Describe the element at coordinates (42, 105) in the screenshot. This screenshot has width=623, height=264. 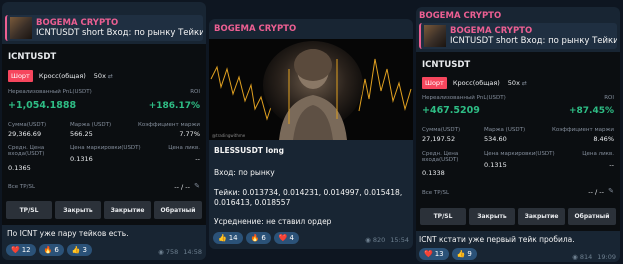
I see `pnl-value: +1,054.1888` at that location.